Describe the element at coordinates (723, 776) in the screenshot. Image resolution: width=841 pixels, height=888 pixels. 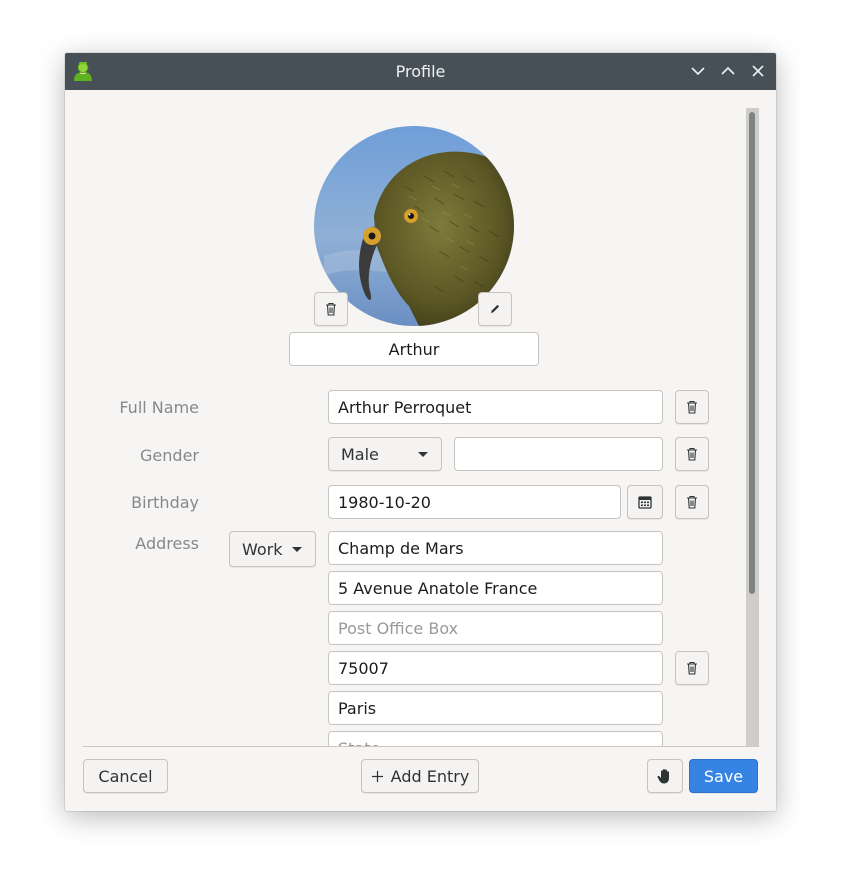
I see `save-button: Save` at that location.